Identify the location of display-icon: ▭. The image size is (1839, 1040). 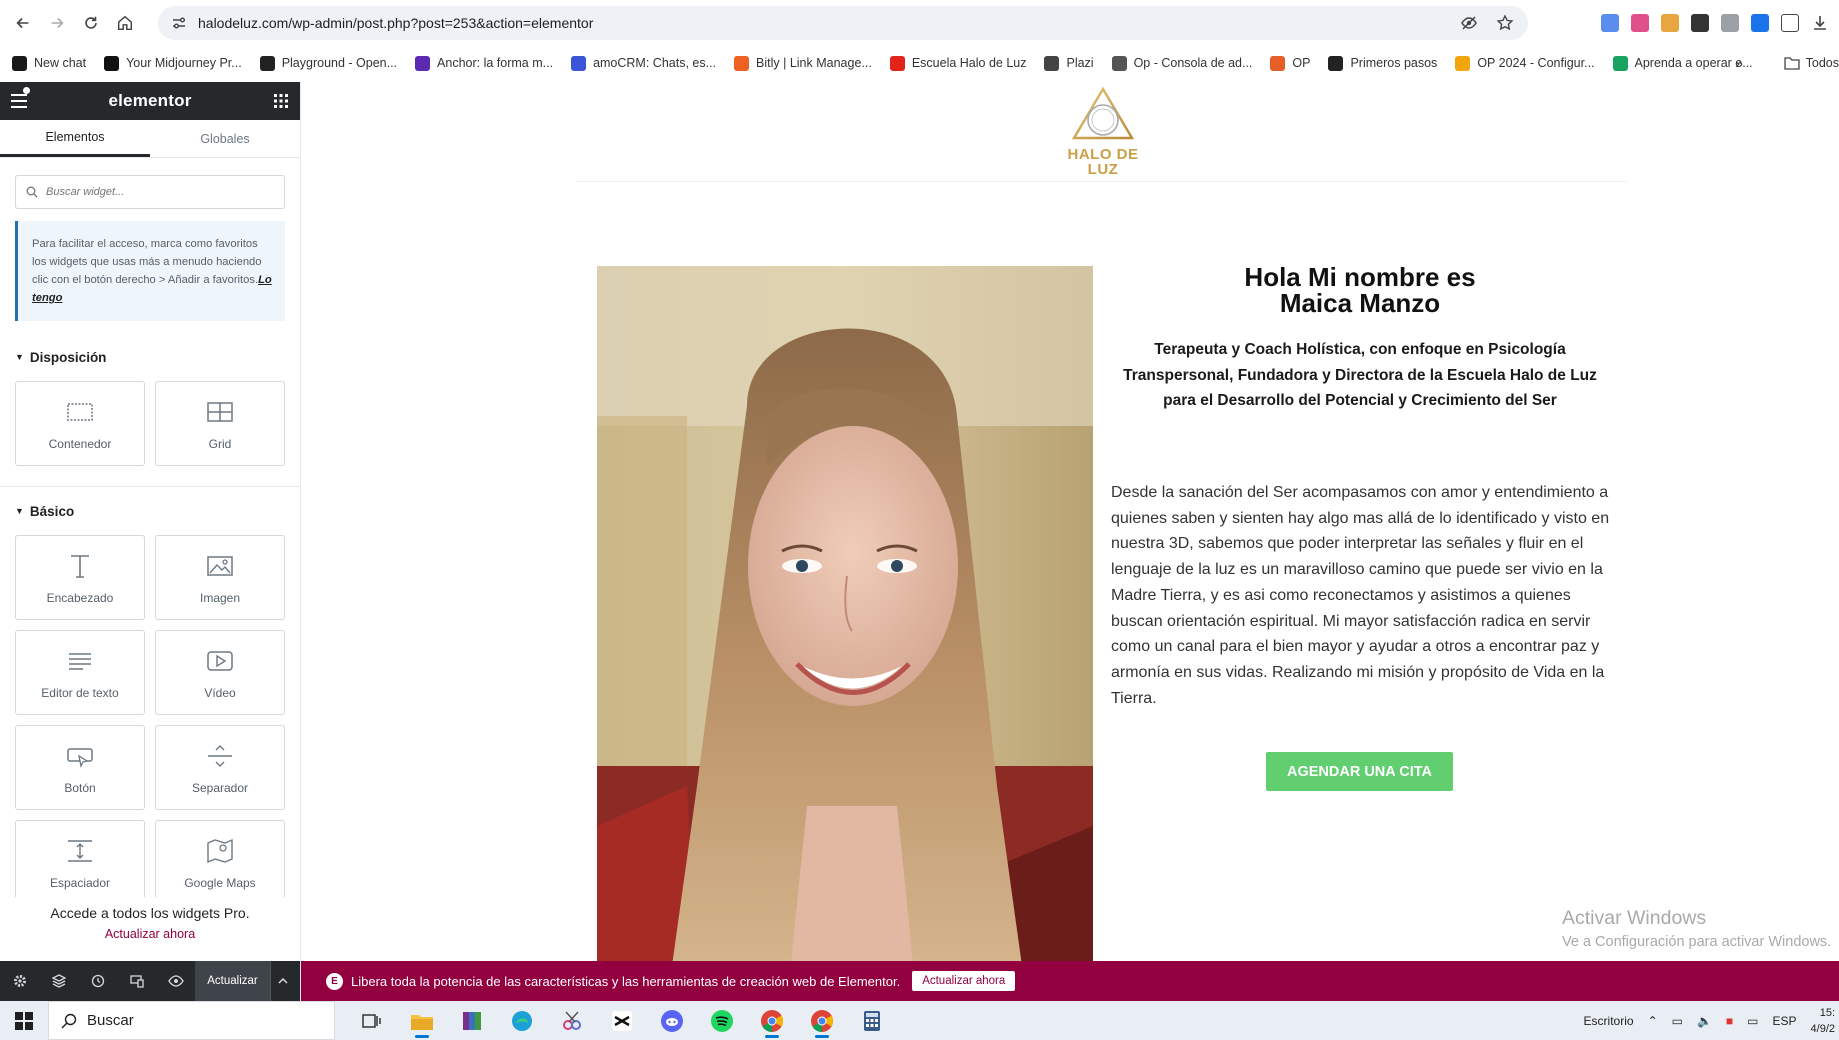
(1752, 1021).